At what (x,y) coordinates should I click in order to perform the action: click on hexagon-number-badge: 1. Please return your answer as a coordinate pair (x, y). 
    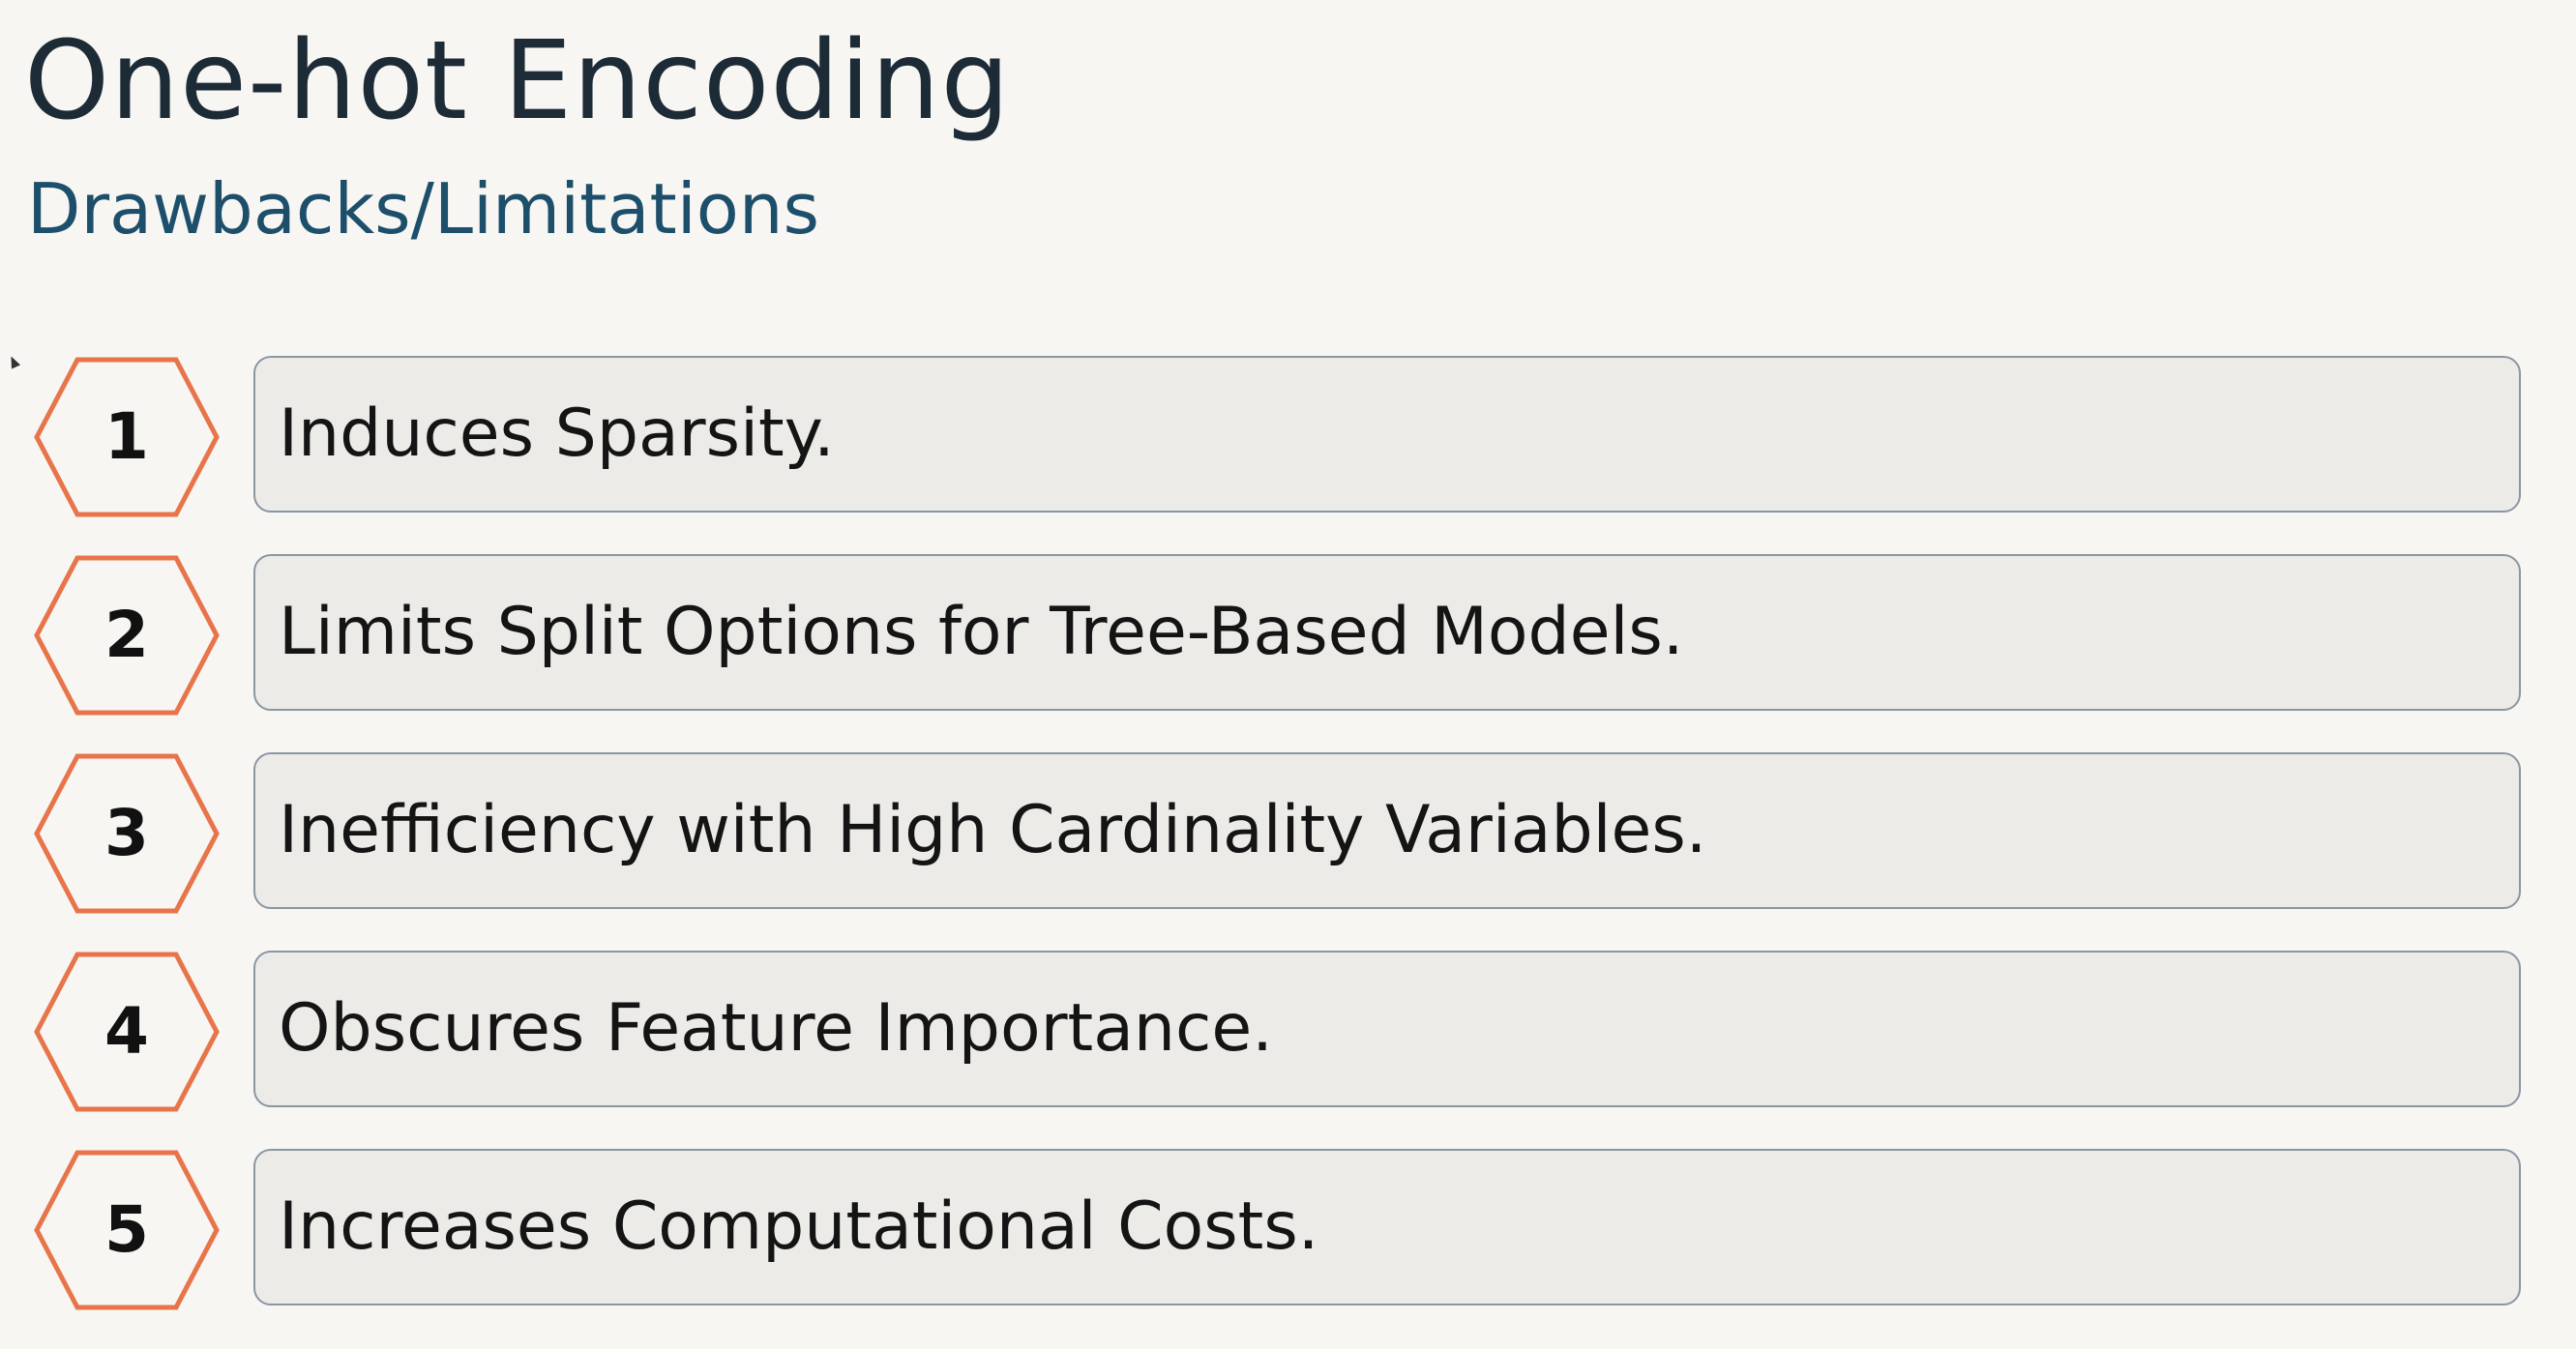
    Looking at the image, I should click on (127, 437).